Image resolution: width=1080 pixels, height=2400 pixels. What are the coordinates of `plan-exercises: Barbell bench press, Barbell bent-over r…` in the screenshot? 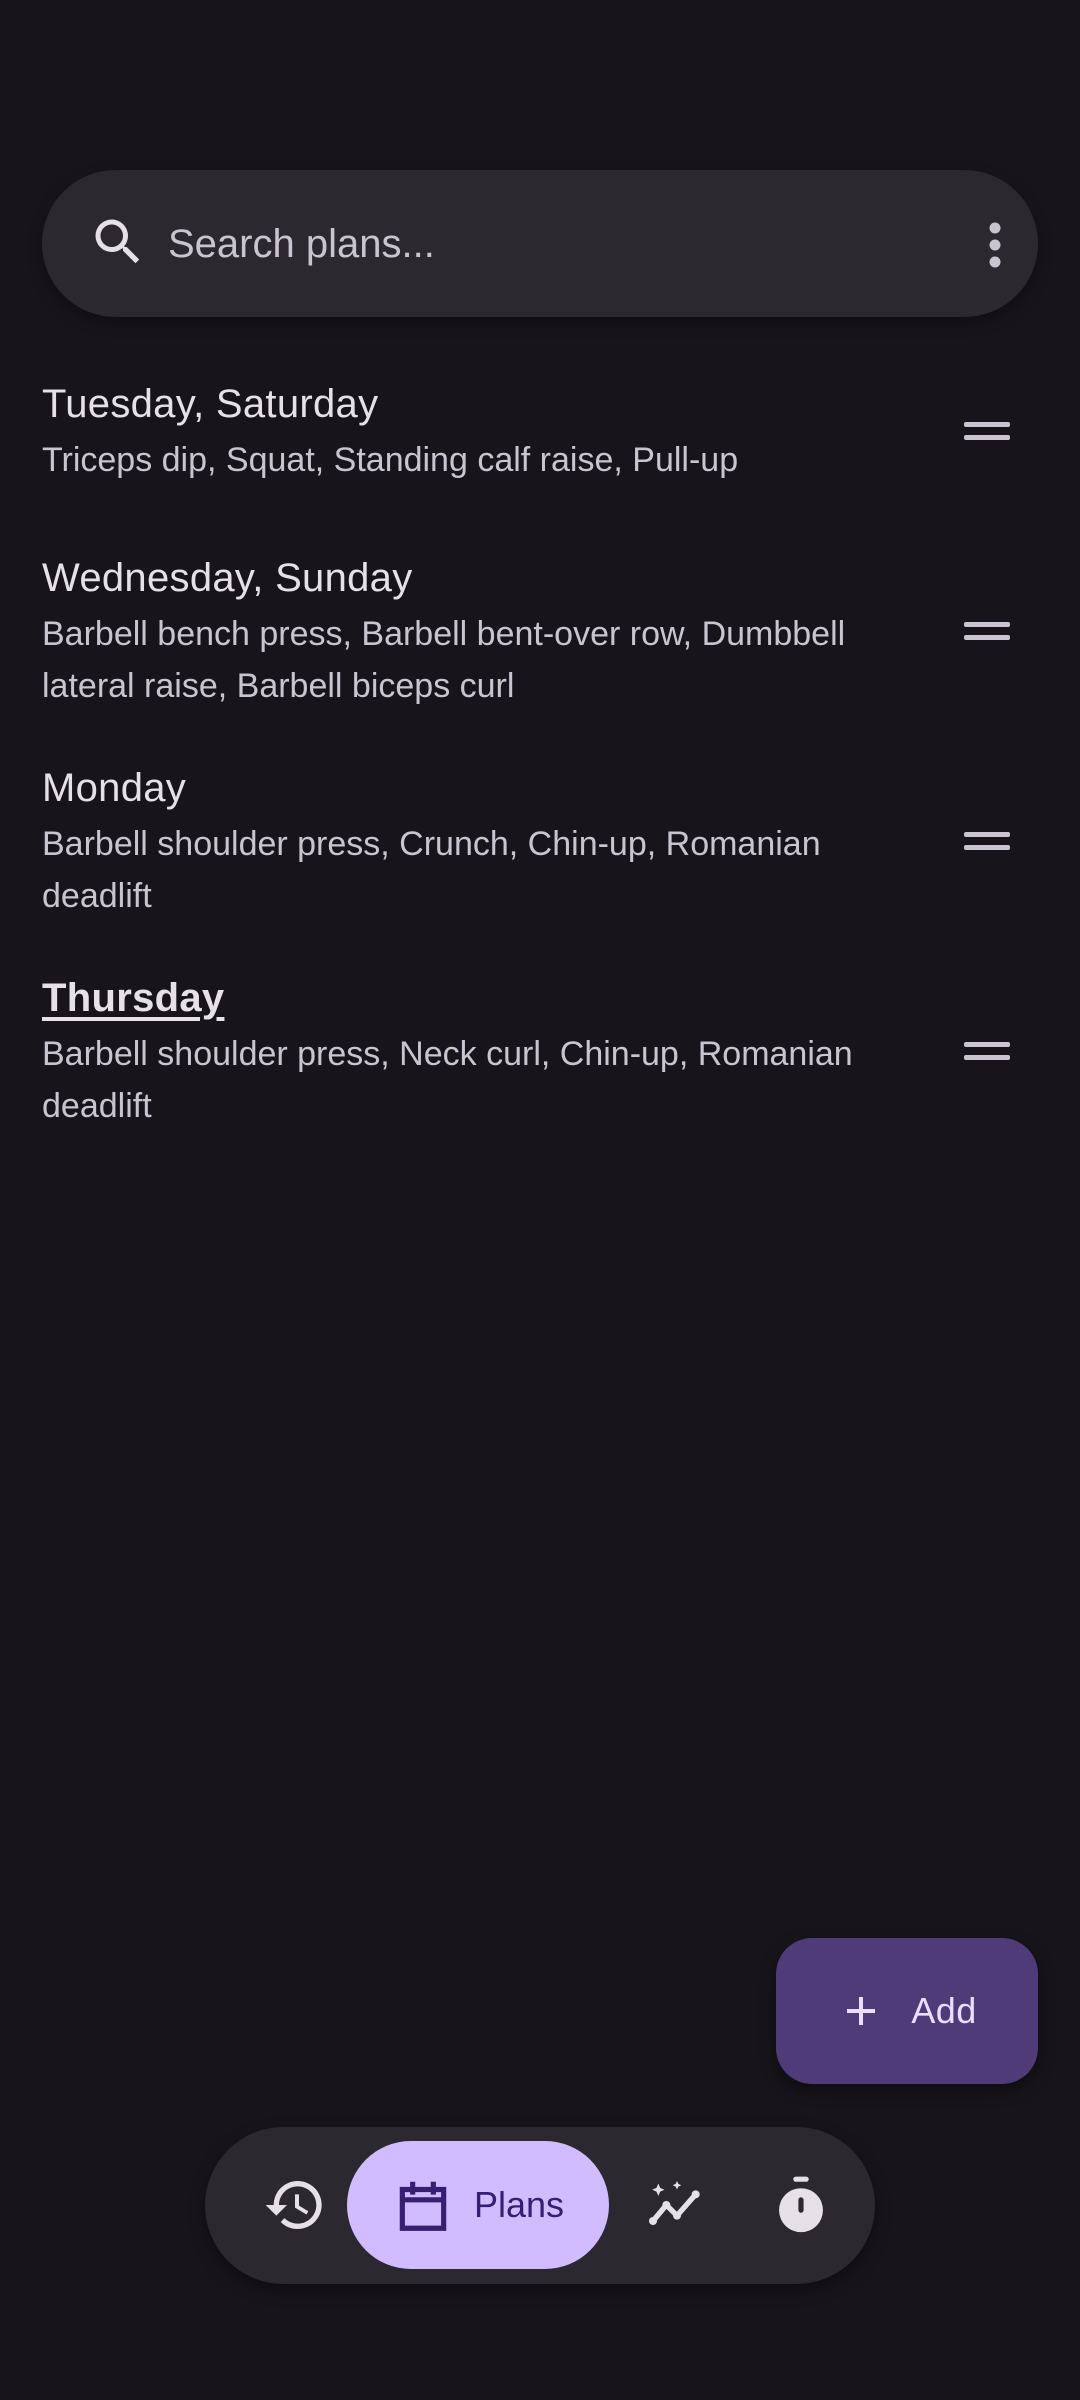 It's located at (444, 660).